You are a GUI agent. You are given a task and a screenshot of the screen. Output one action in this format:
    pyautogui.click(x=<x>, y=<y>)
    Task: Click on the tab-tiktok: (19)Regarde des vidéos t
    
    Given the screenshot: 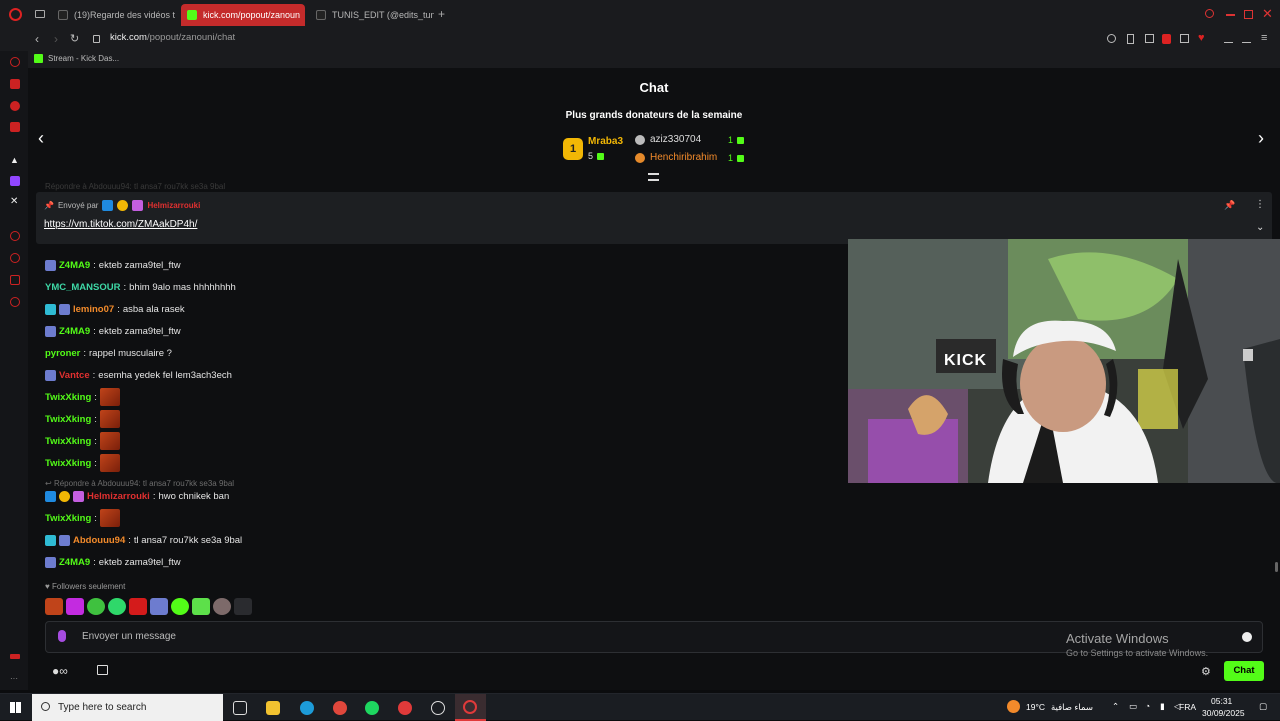 What is the action you would take?
    pyautogui.click(x=114, y=15)
    